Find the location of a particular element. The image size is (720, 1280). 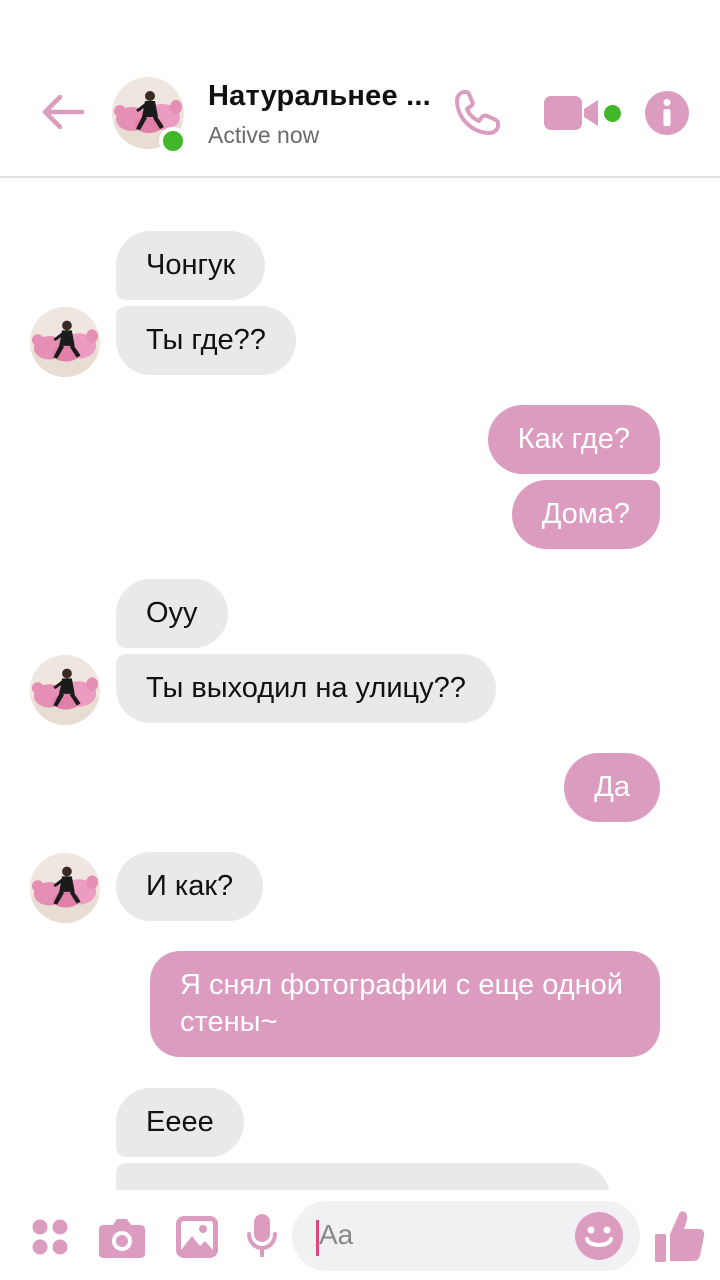

emoji-icon is located at coordinates (599, 1236).